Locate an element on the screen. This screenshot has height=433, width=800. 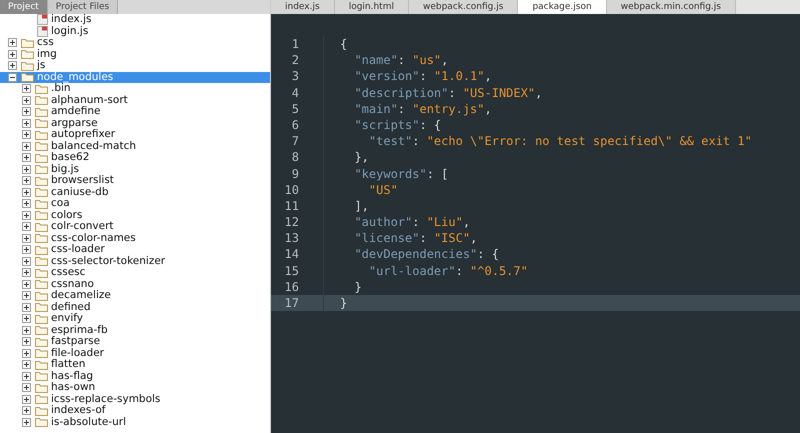
file-tab: webpack.config.js is located at coordinates (463, 7).